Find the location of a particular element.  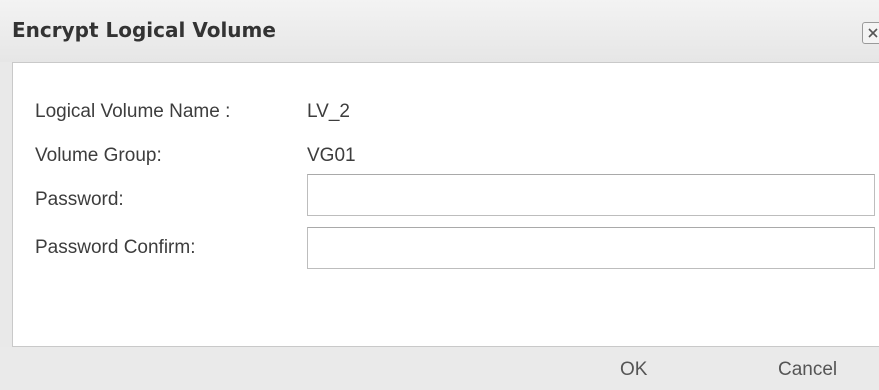

password-input is located at coordinates (591, 195).